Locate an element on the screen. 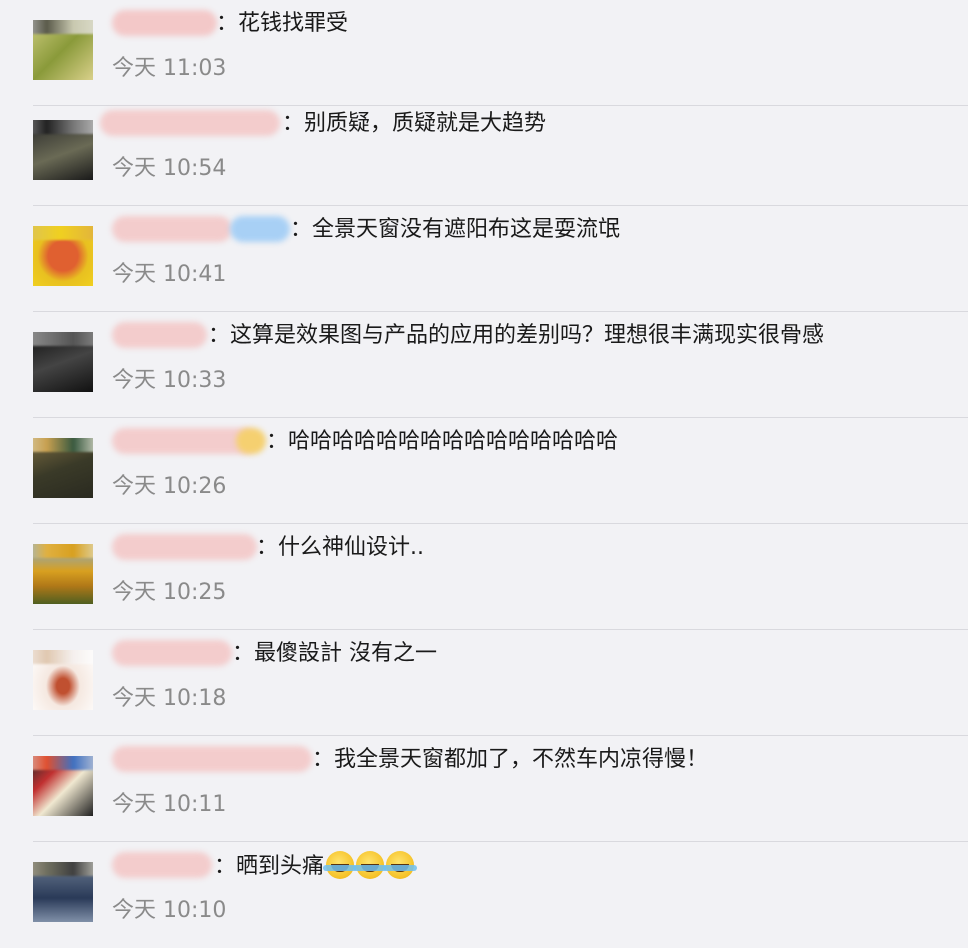 The width and height of the screenshot is (968, 948). comment-text: ：最傻設計 沒有之一 is located at coordinates (334, 653).